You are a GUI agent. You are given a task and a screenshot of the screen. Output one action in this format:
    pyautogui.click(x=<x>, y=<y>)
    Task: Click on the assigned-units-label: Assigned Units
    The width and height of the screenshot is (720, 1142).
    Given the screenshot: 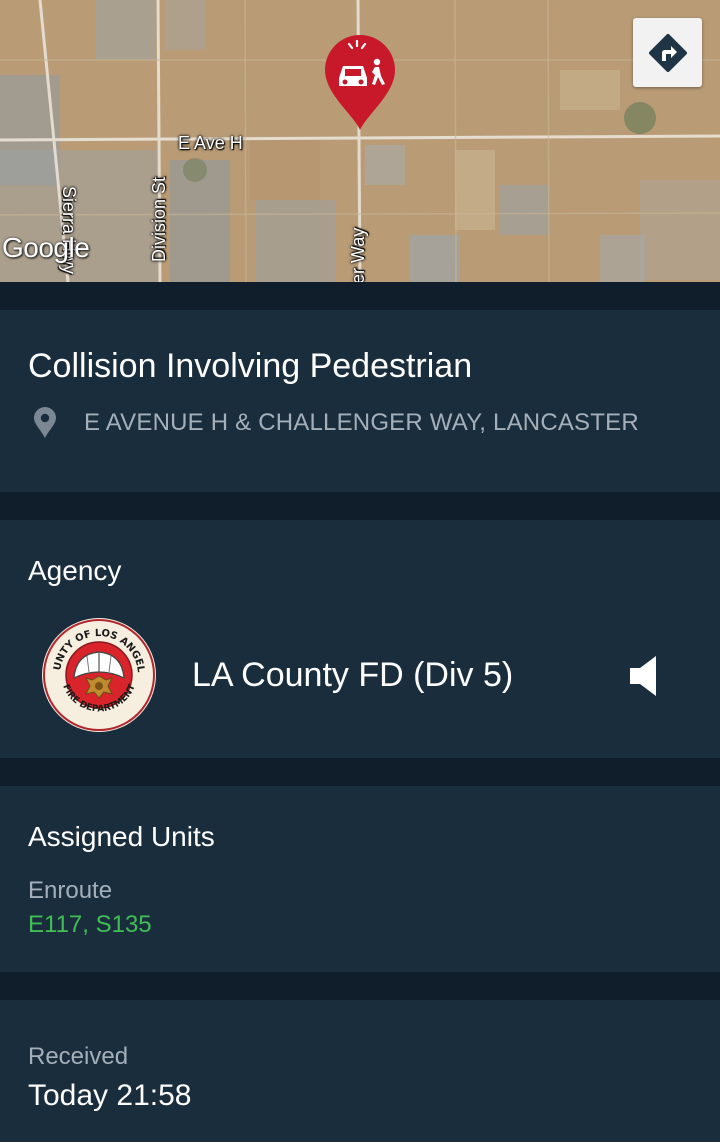 What is the action you would take?
    pyautogui.click(x=121, y=836)
    